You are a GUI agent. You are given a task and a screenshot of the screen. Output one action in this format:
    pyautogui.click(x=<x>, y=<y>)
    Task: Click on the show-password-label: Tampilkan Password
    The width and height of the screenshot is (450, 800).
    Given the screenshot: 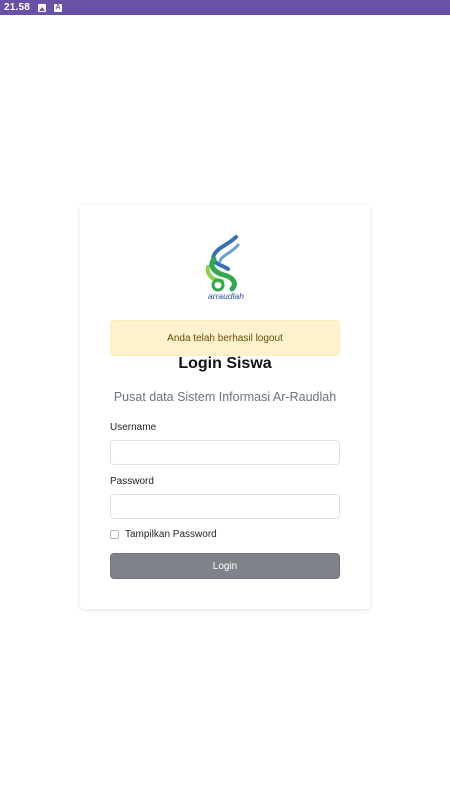 What is the action you would take?
    pyautogui.click(x=171, y=534)
    